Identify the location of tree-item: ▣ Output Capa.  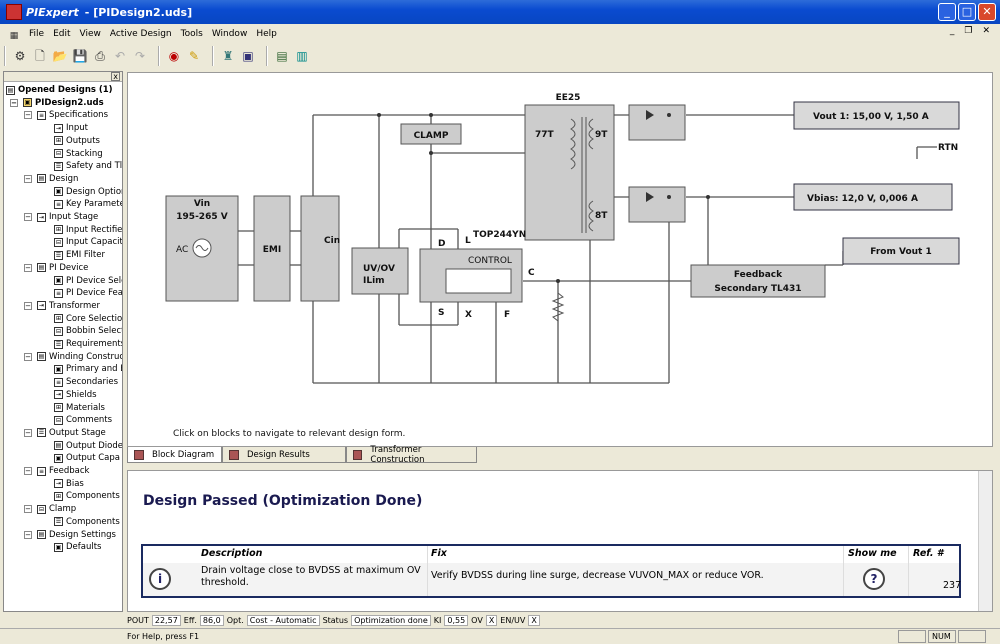
(87, 458).